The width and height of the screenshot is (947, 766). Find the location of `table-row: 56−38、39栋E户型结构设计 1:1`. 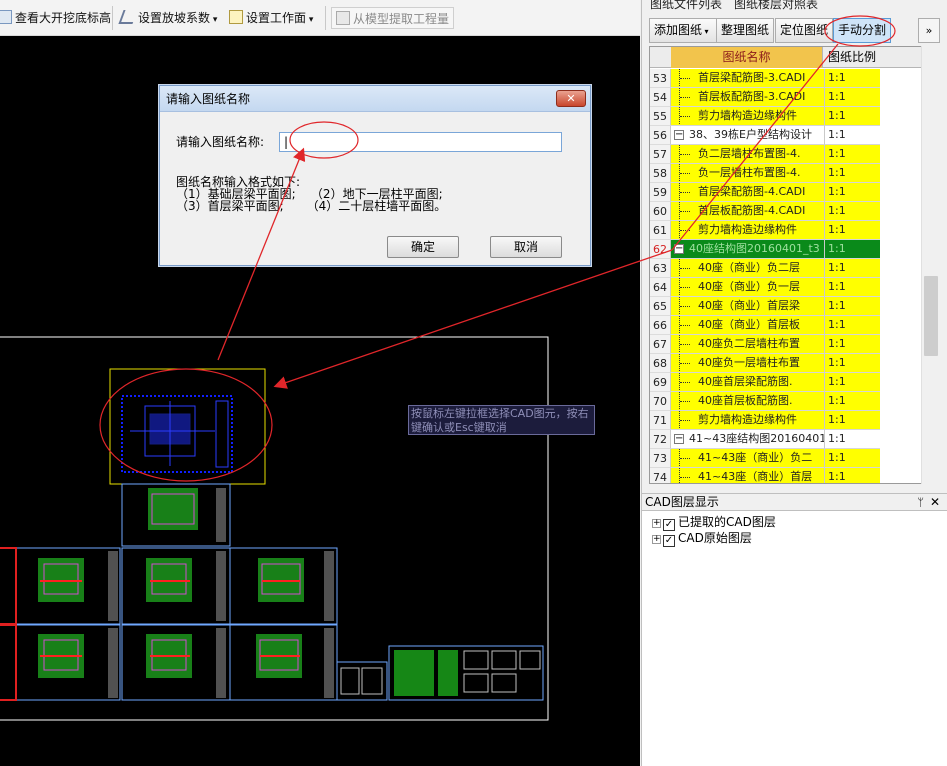

table-row: 56−38、39栋E户型结构设计 1:1 is located at coordinates (794, 135).